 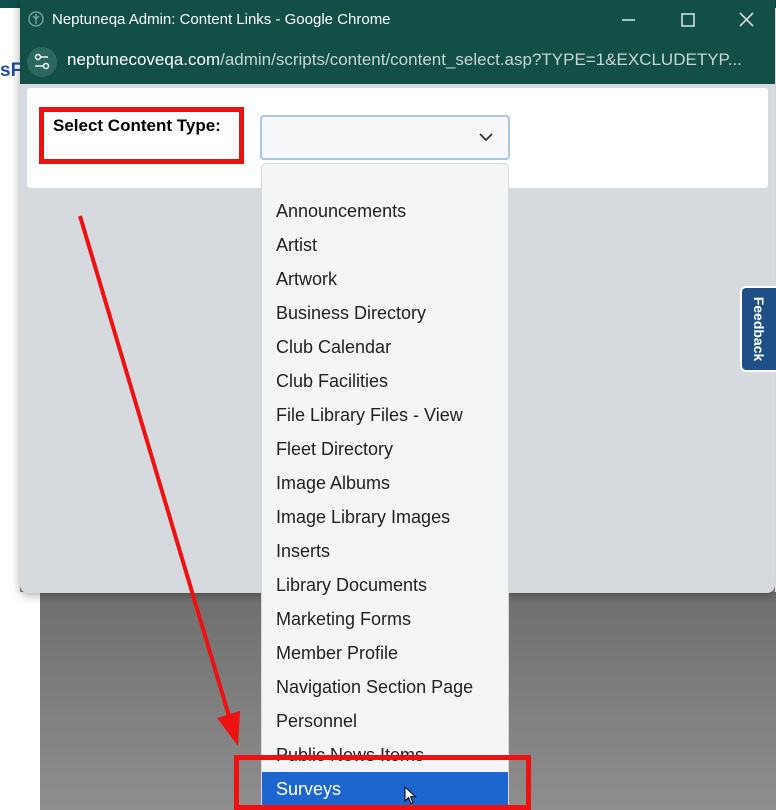 What do you see at coordinates (385, 551) in the screenshot?
I see `dropdown-option: Inserts` at bounding box center [385, 551].